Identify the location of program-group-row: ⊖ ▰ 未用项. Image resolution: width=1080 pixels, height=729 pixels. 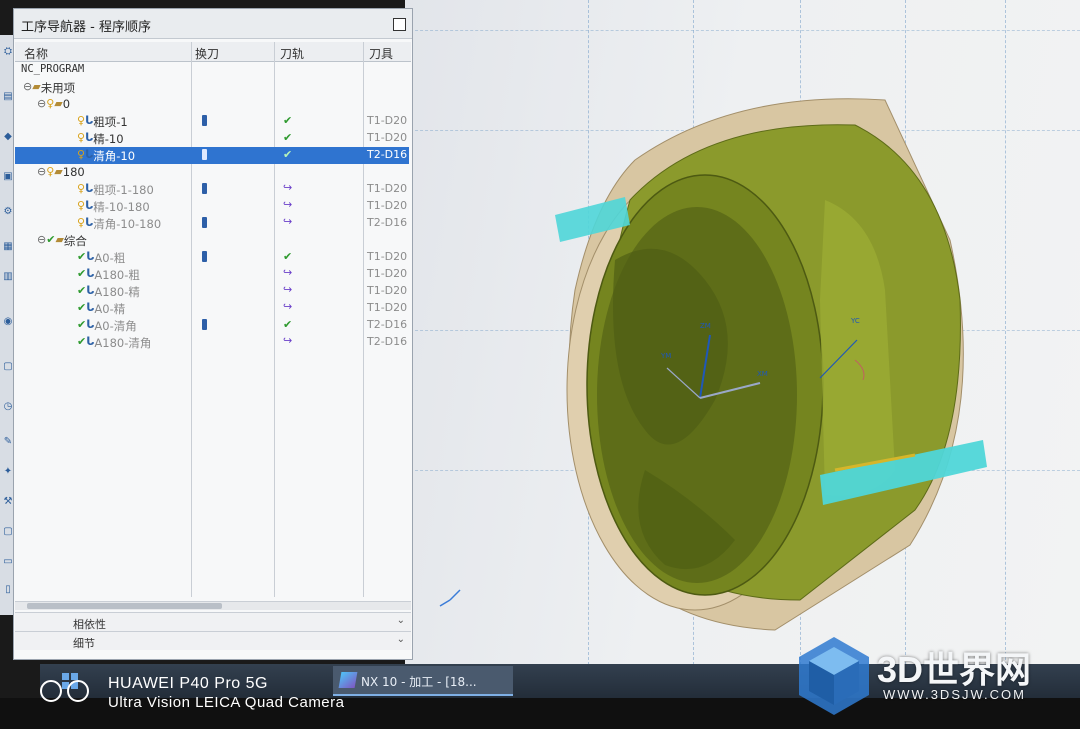
(212, 87).